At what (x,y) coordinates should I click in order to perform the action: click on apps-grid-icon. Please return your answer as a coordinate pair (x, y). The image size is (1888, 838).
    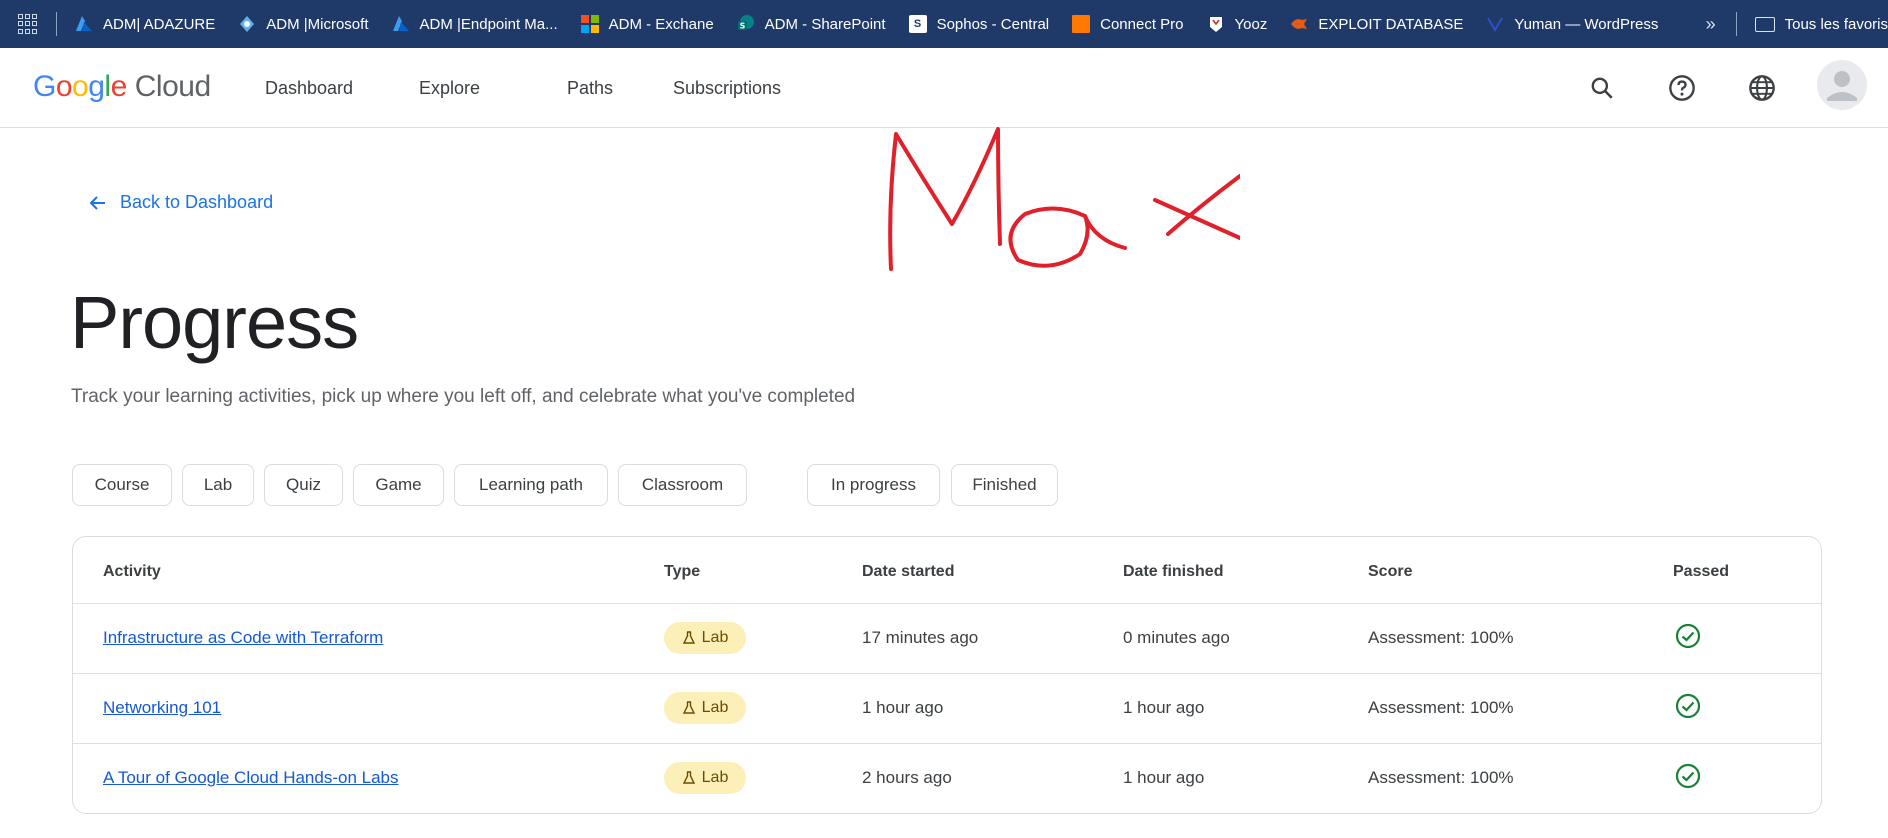
    Looking at the image, I should click on (28, 24).